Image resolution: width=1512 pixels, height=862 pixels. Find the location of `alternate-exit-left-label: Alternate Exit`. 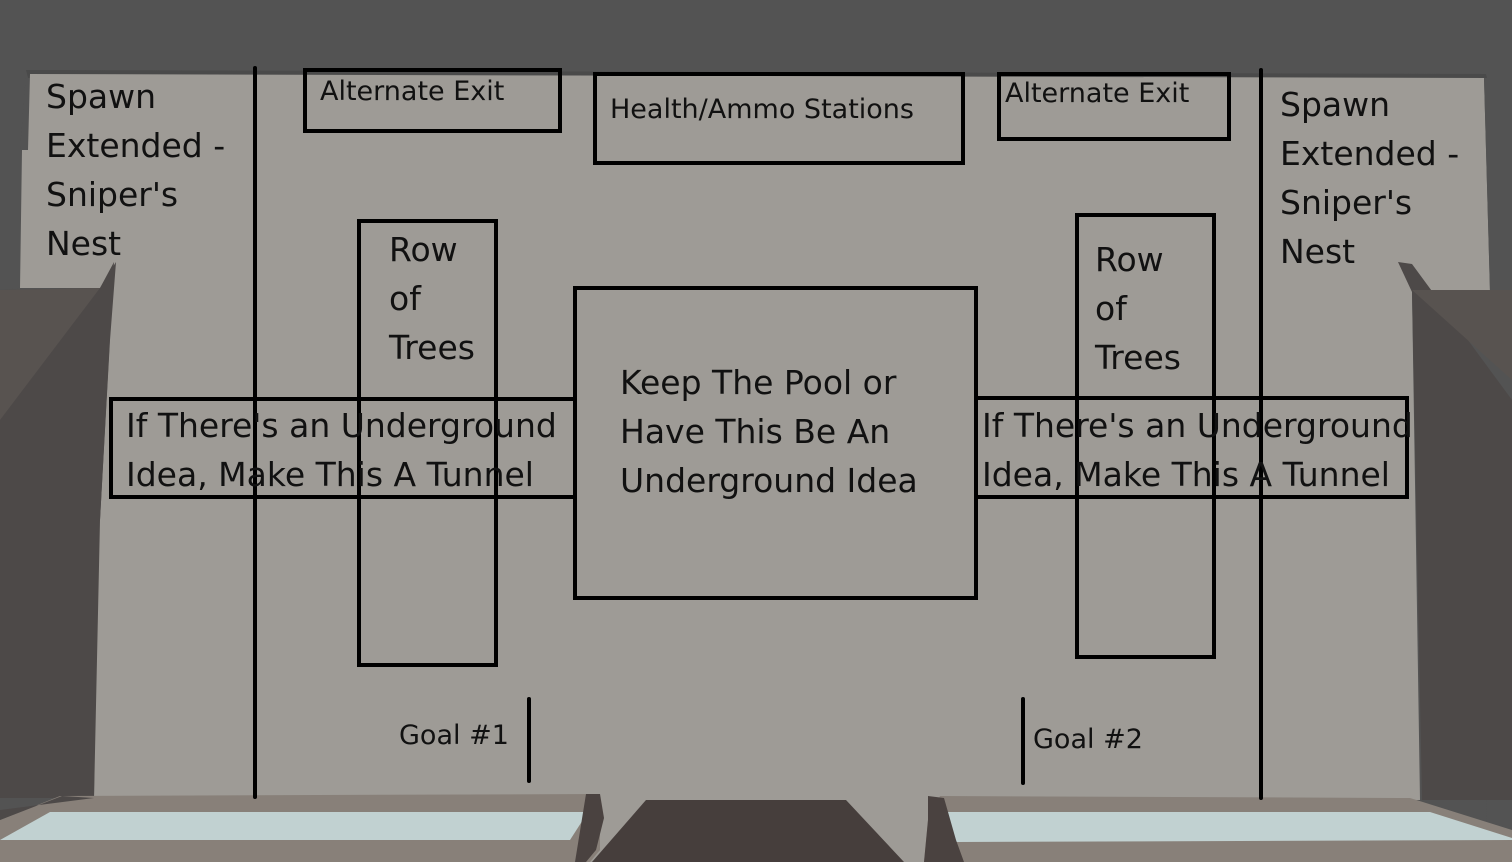

alternate-exit-left-label: Alternate Exit is located at coordinates (412, 91).